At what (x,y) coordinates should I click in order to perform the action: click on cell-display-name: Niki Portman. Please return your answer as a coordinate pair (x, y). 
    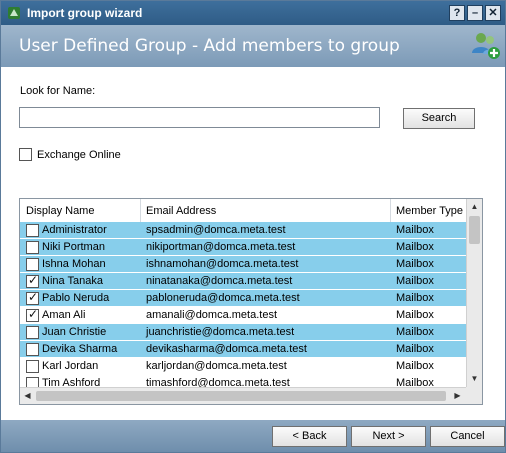
    Looking at the image, I should click on (73, 247).